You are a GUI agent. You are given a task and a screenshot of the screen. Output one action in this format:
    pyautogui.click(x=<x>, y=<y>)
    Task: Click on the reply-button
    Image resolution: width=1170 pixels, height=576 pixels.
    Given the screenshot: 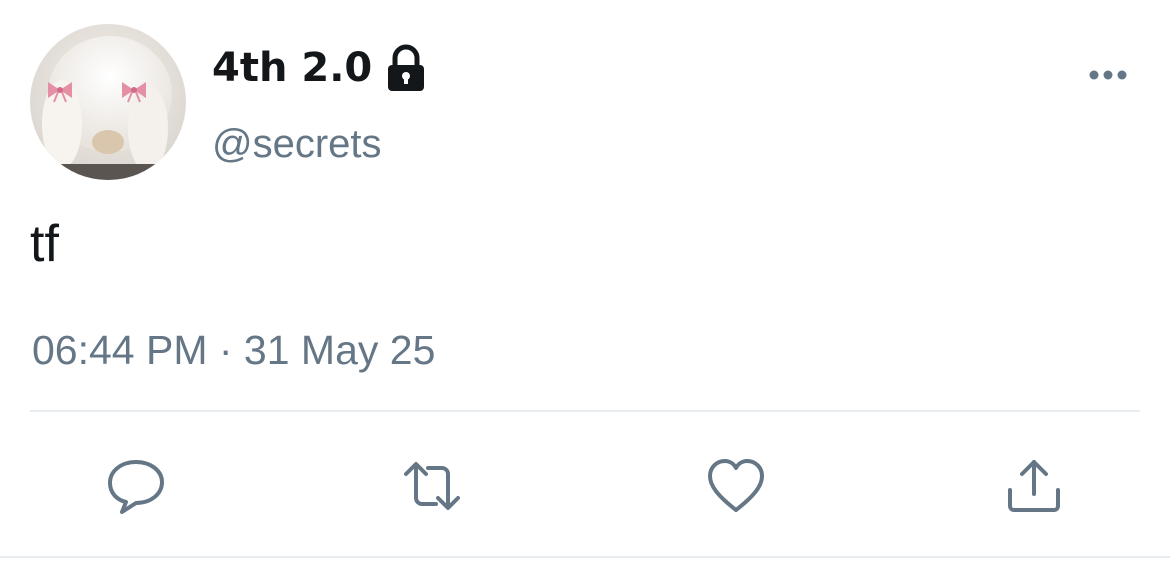 What is the action you would take?
    pyautogui.click(x=136, y=486)
    